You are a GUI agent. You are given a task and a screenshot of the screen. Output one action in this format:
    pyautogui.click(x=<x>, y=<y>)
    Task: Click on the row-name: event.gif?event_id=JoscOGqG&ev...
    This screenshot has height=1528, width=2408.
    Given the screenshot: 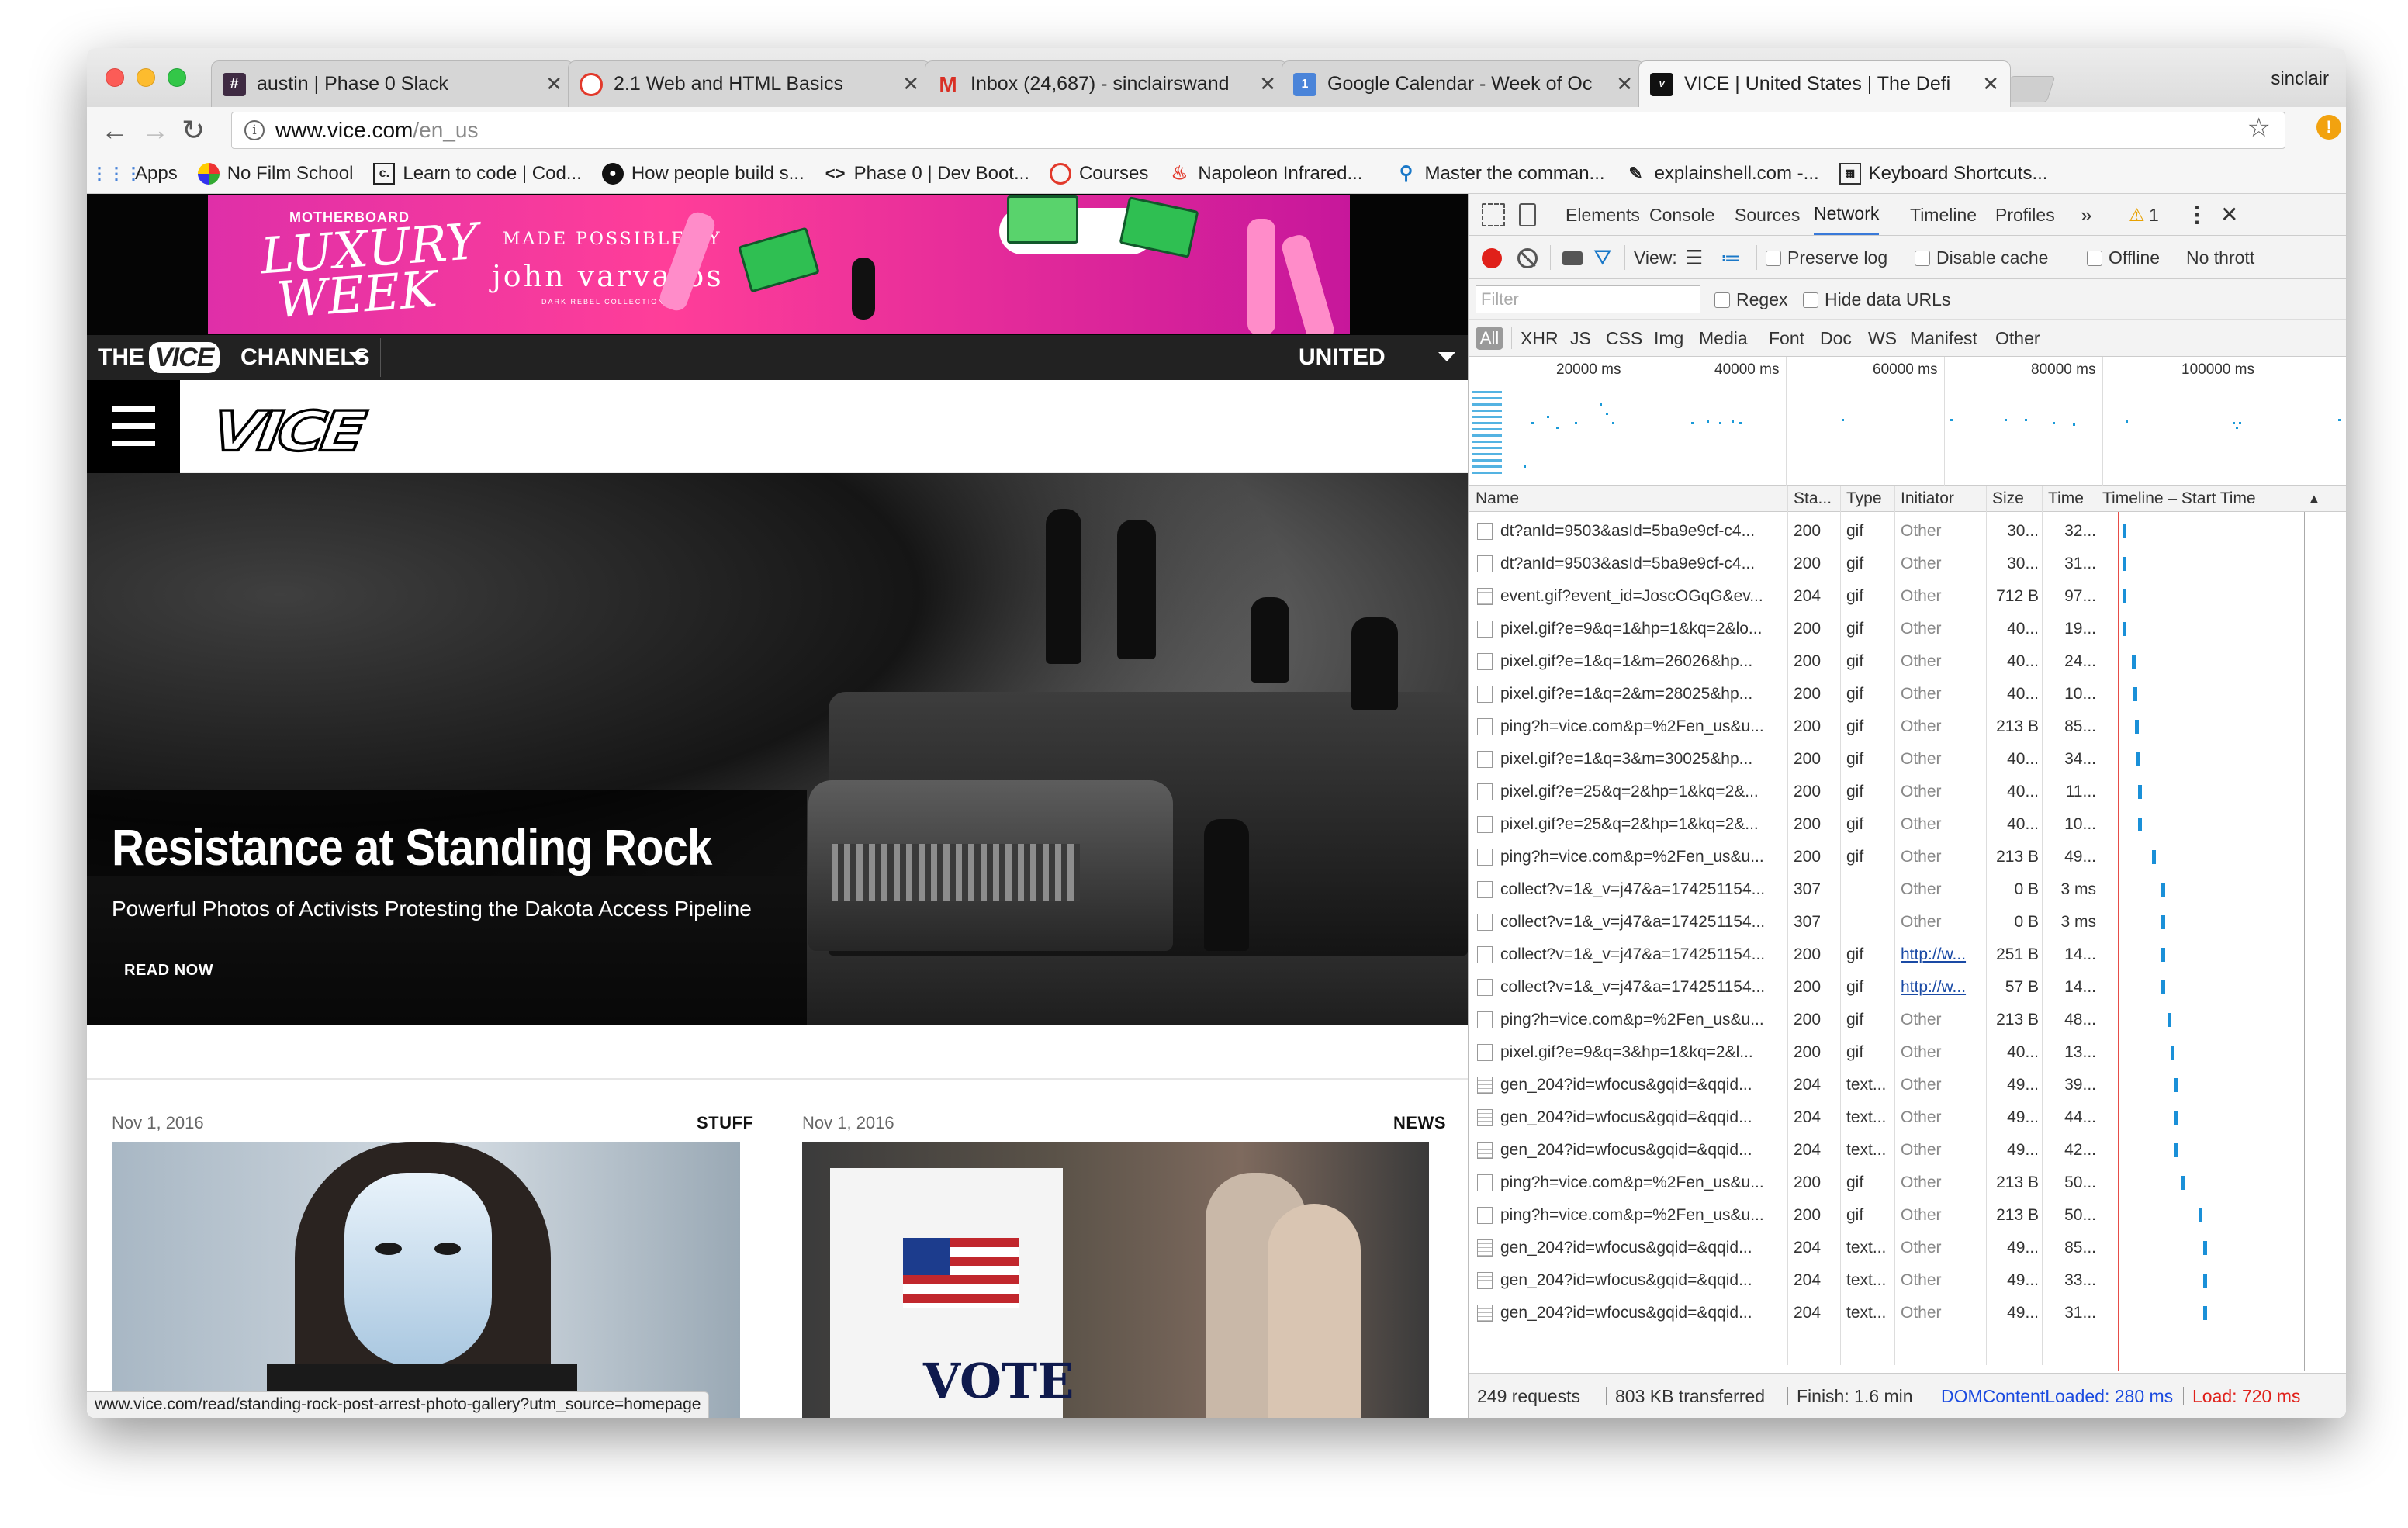 What is the action you would take?
    pyautogui.click(x=1643, y=596)
    